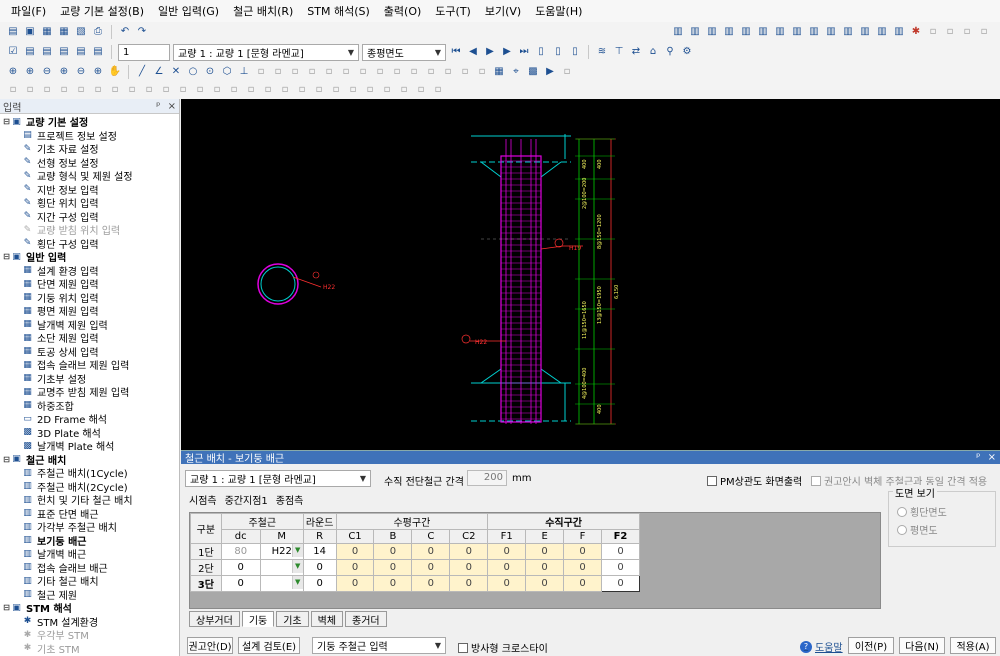 This screenshot has height=656, width=1000. Describe the element at coordinates (404, 52) in the screenshot. I see `view-select: 종평면도 ▼` at that location.